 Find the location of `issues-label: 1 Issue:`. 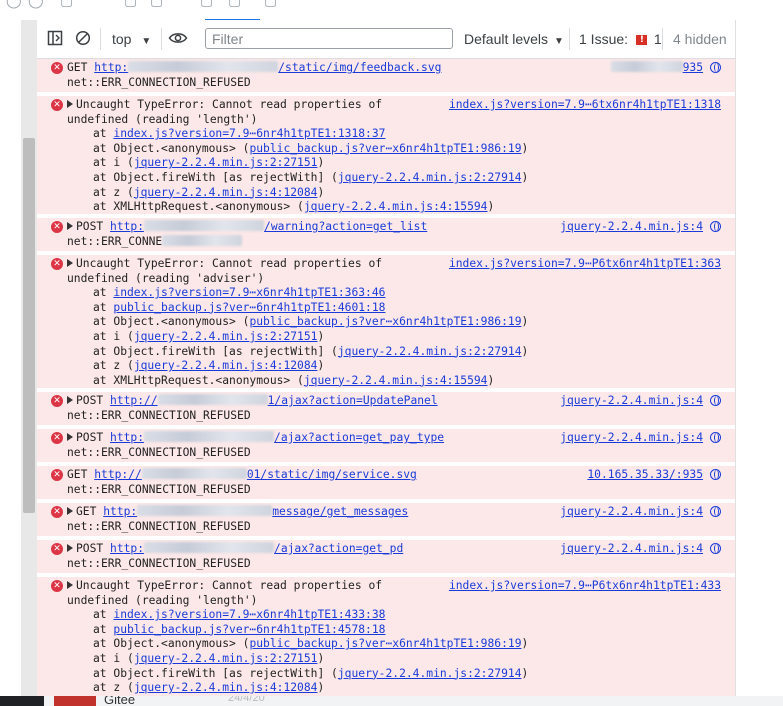

issues-label: 1 Issue: is located at coordinates (604, 39).